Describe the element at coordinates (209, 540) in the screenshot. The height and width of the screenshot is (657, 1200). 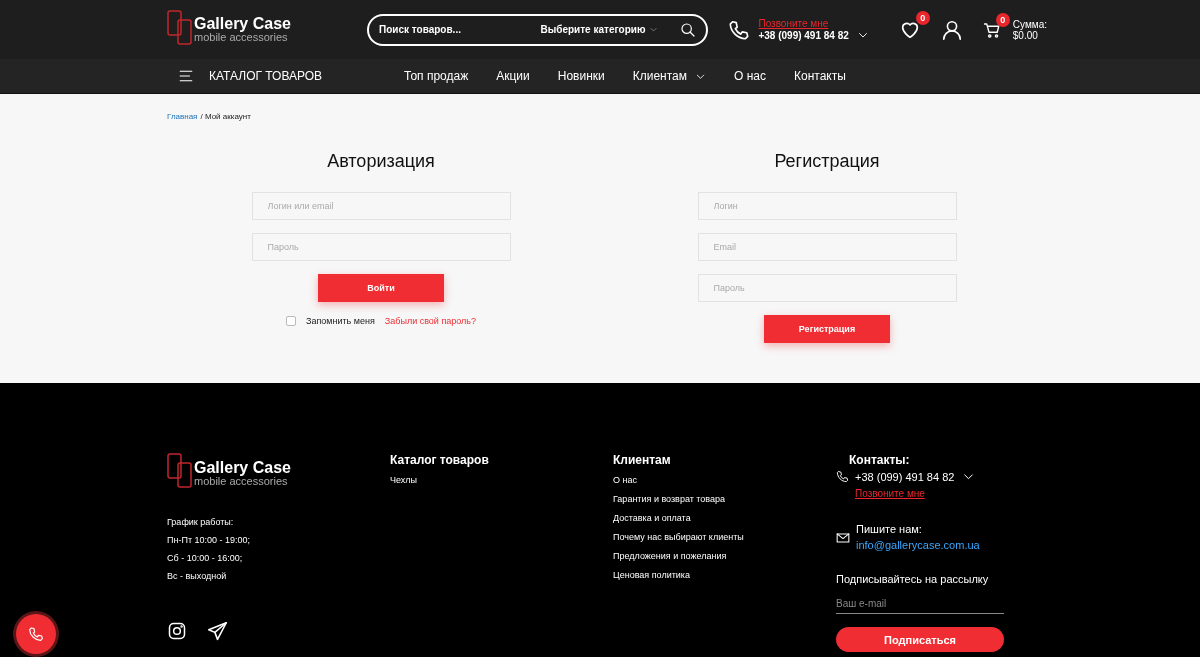
I see `schedule-text: Пн-Пт 10:00 - 19:00;` at that location.